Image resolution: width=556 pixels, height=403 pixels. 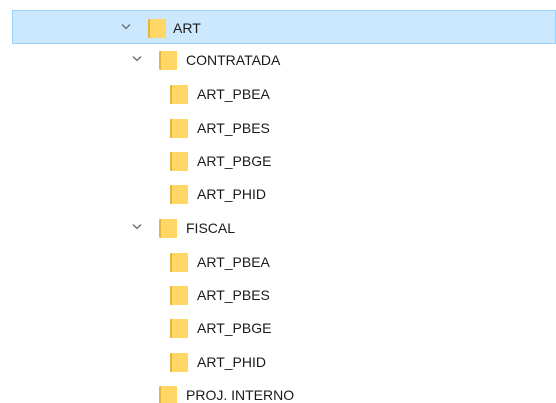 I want to click on tree-item-label: ART, so click(x=187, y=28).